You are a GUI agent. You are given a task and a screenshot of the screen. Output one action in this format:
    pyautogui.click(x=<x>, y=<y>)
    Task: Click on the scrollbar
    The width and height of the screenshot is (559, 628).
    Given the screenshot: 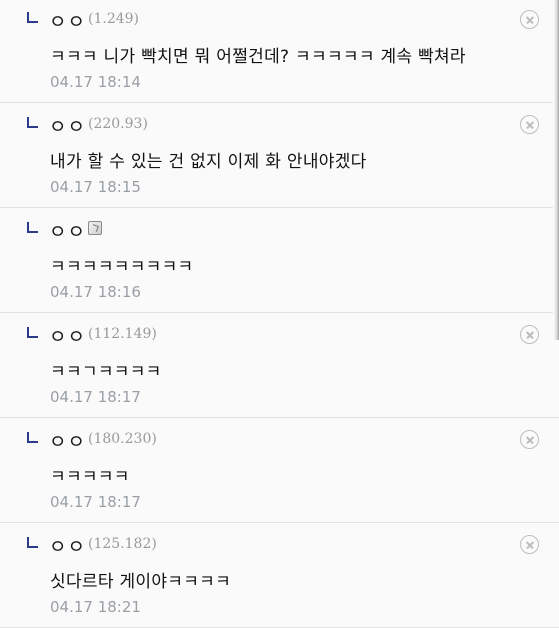 What is the action you would take?
    pyautogui.click(x=556, y=170)
    